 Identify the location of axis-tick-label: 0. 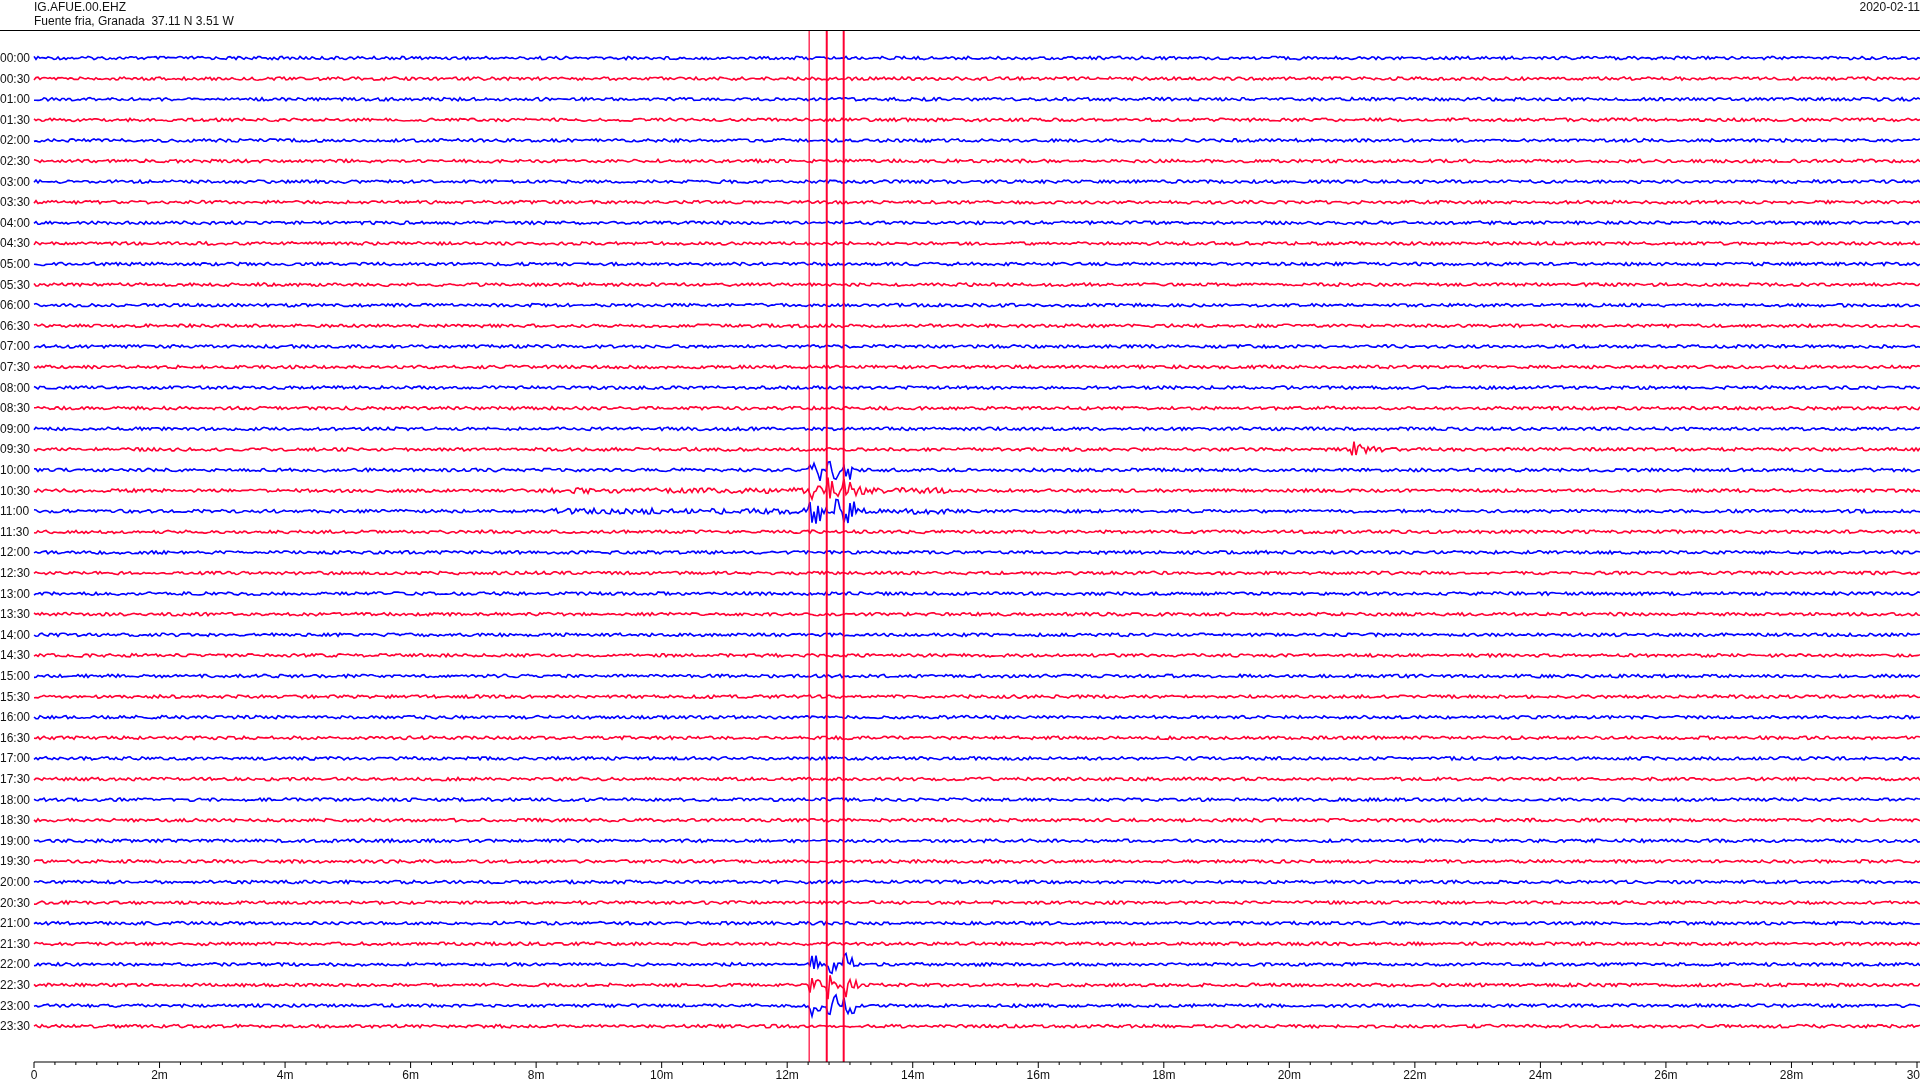
(34, 1073).